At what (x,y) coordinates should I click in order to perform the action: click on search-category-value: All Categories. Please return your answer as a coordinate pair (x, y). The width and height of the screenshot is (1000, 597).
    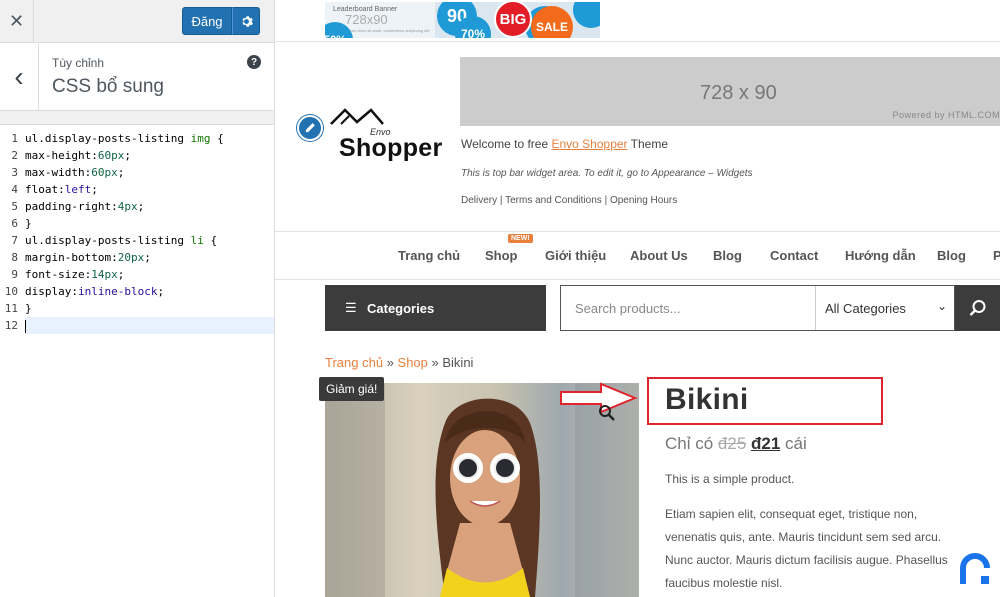
    Looking at the image, I should click on (865, 308).